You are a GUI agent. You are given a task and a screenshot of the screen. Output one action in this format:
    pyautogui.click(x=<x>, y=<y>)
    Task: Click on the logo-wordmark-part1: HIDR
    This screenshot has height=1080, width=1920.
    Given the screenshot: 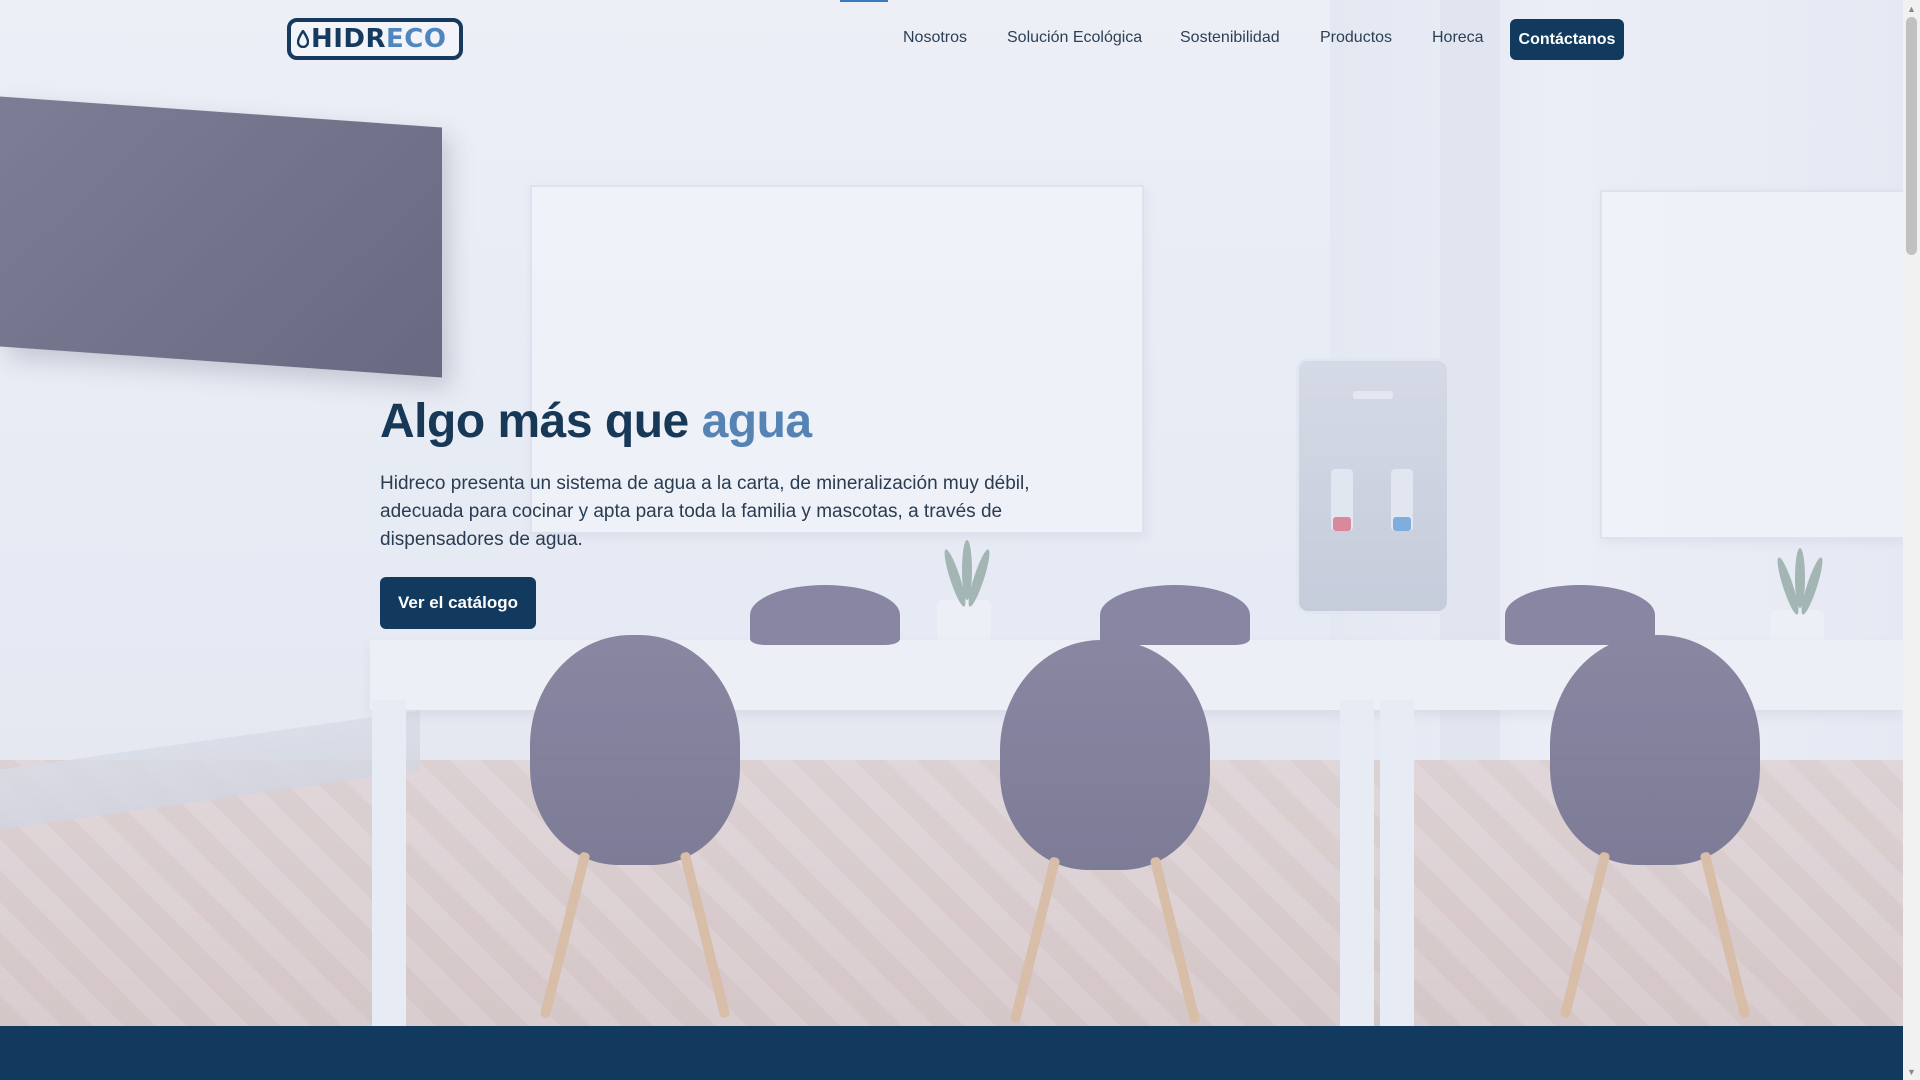 What is the action you would take?
    pyautogui.click(x=349, y=39)
    